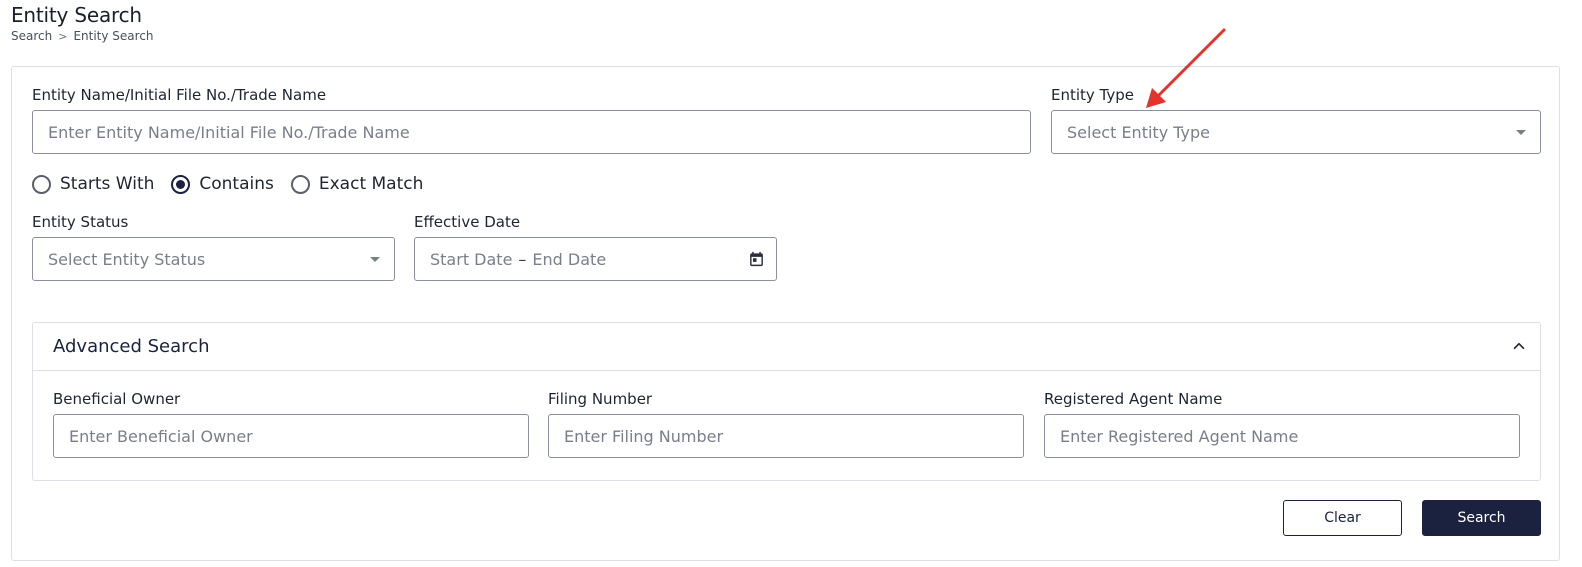  Describe the element at coordinates (113, 36) in the screenshot. I see `breadcrumb-item-current: Entity Search` at that location.